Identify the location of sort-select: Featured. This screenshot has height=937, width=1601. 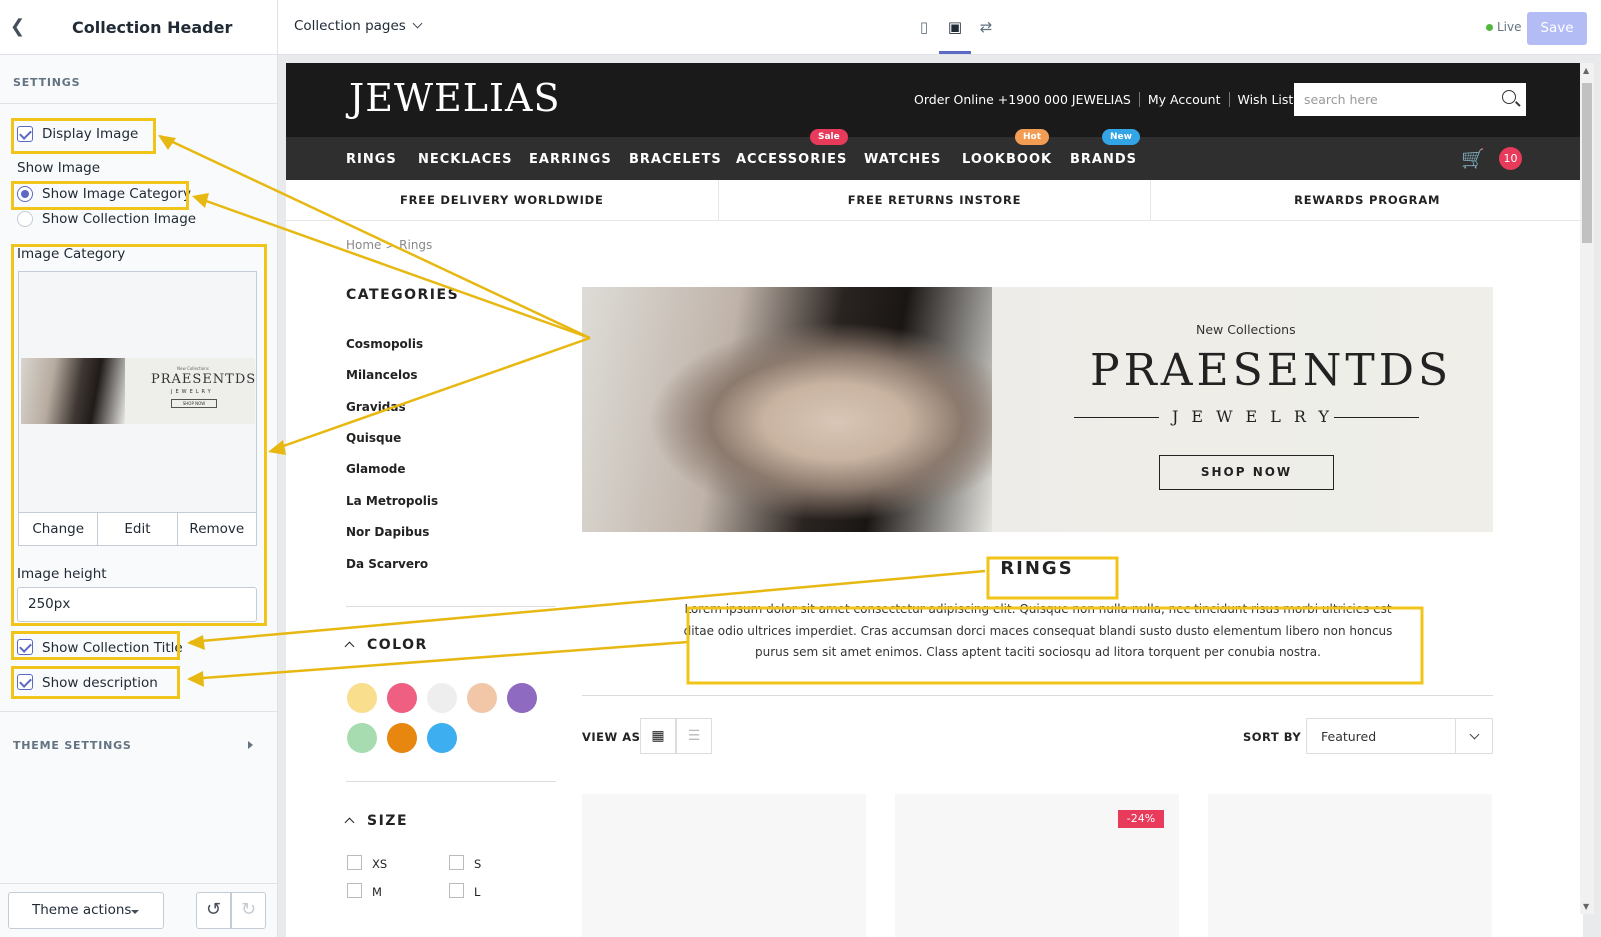
(1399, 736).